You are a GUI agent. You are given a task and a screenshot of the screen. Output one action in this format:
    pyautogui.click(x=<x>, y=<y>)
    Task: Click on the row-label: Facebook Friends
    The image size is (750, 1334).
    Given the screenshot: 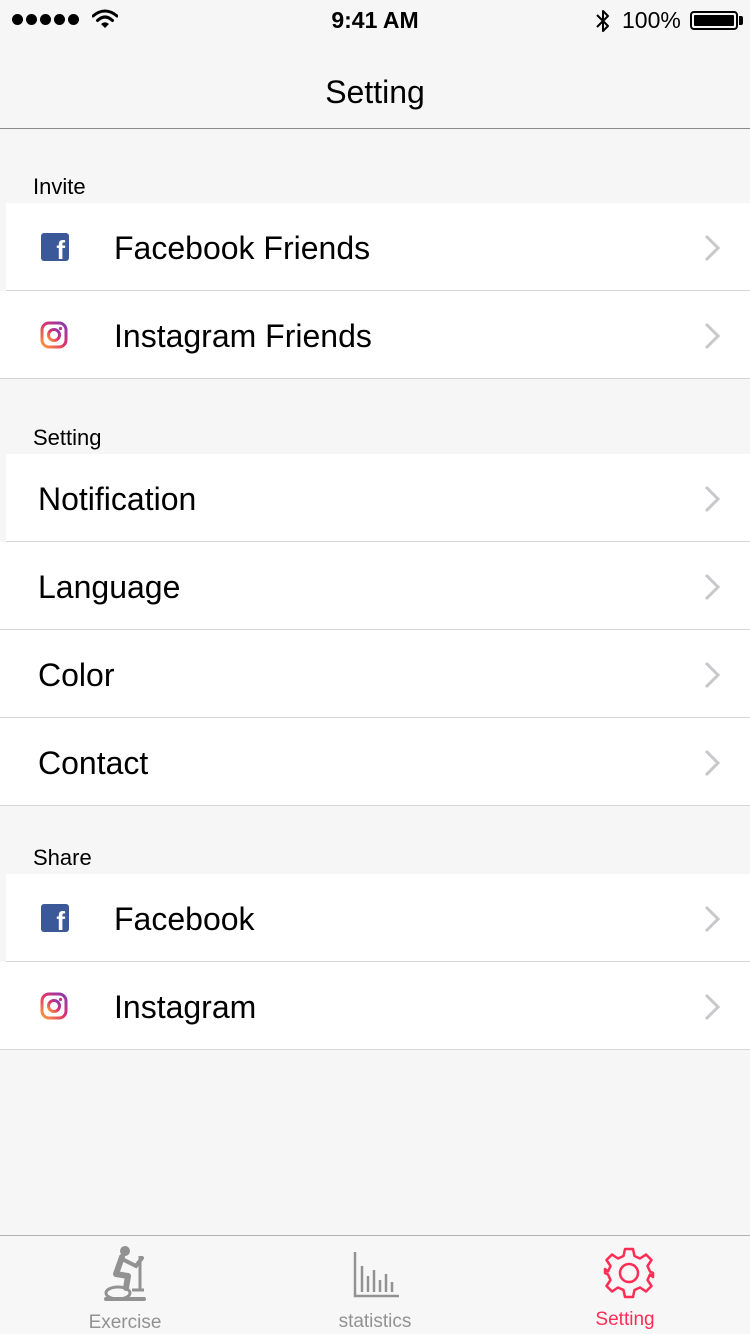 What is the action you would take?
    pyautogui.click(x=242, y=248)
    